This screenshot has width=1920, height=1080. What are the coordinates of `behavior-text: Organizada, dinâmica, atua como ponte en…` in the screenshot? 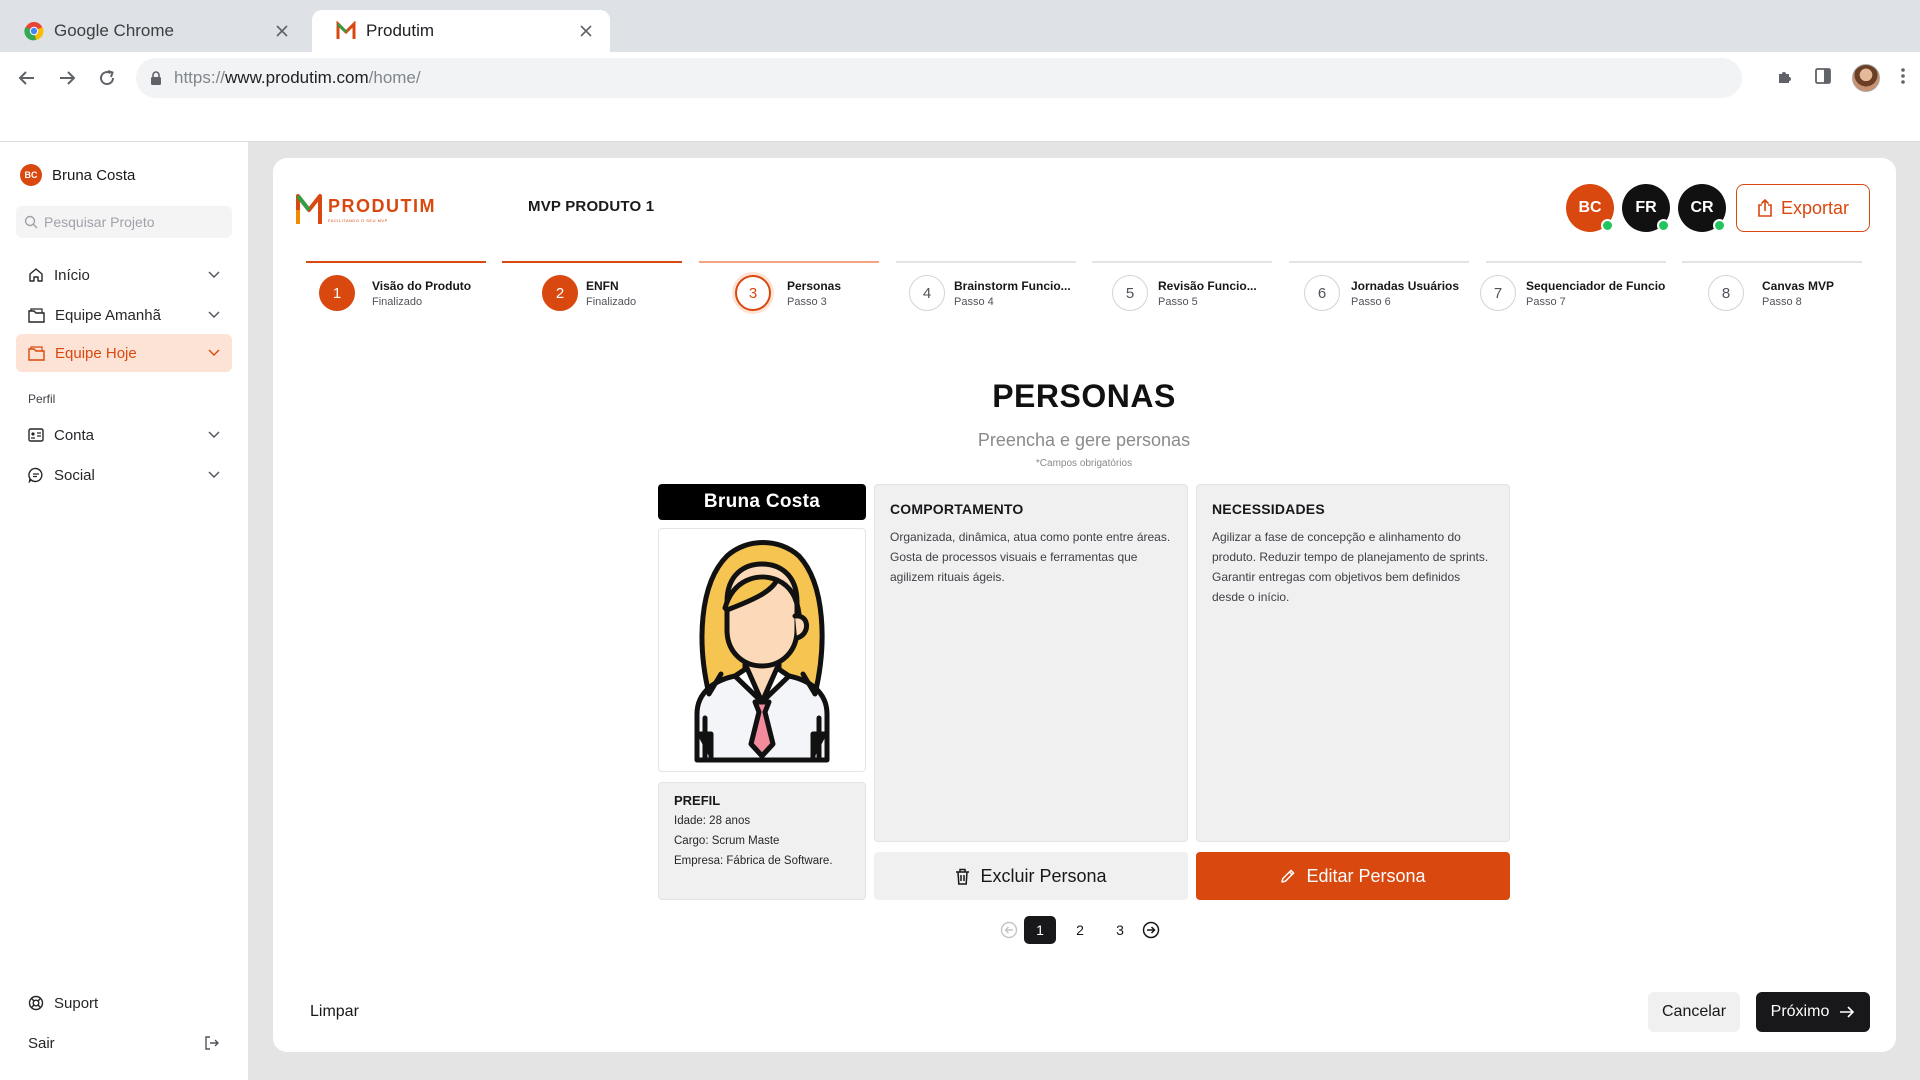 It's located at (1030, 557).